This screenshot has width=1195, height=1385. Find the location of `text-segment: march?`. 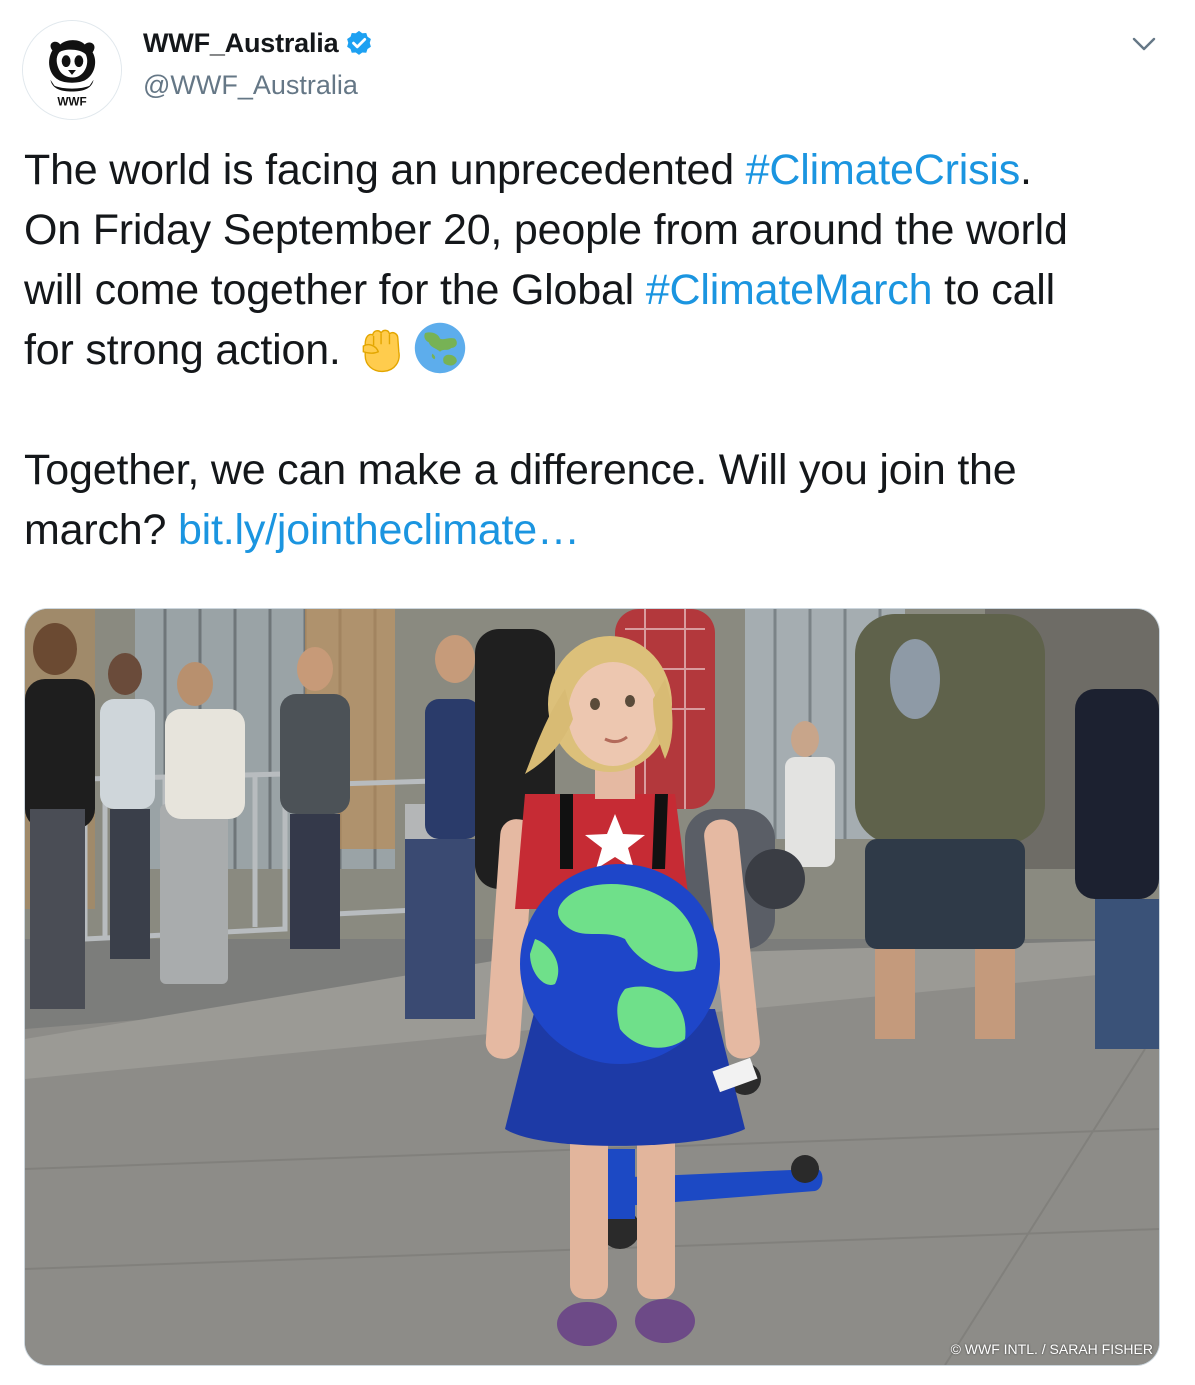

text-segment: march? is located at coordinates (101, 530).